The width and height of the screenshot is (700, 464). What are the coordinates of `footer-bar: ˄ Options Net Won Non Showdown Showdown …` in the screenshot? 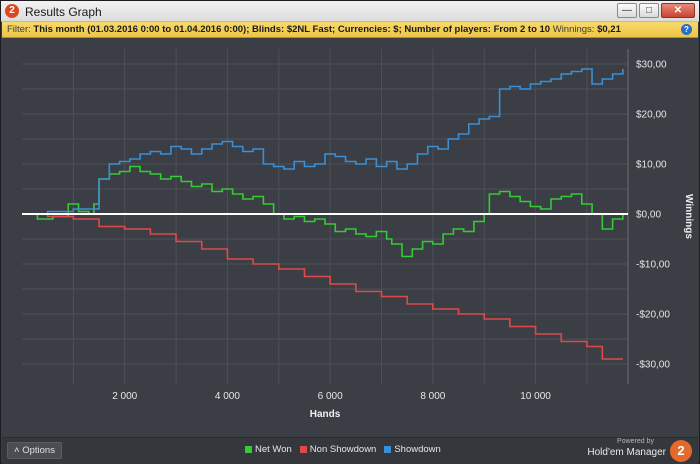 It's located at (350, 450).